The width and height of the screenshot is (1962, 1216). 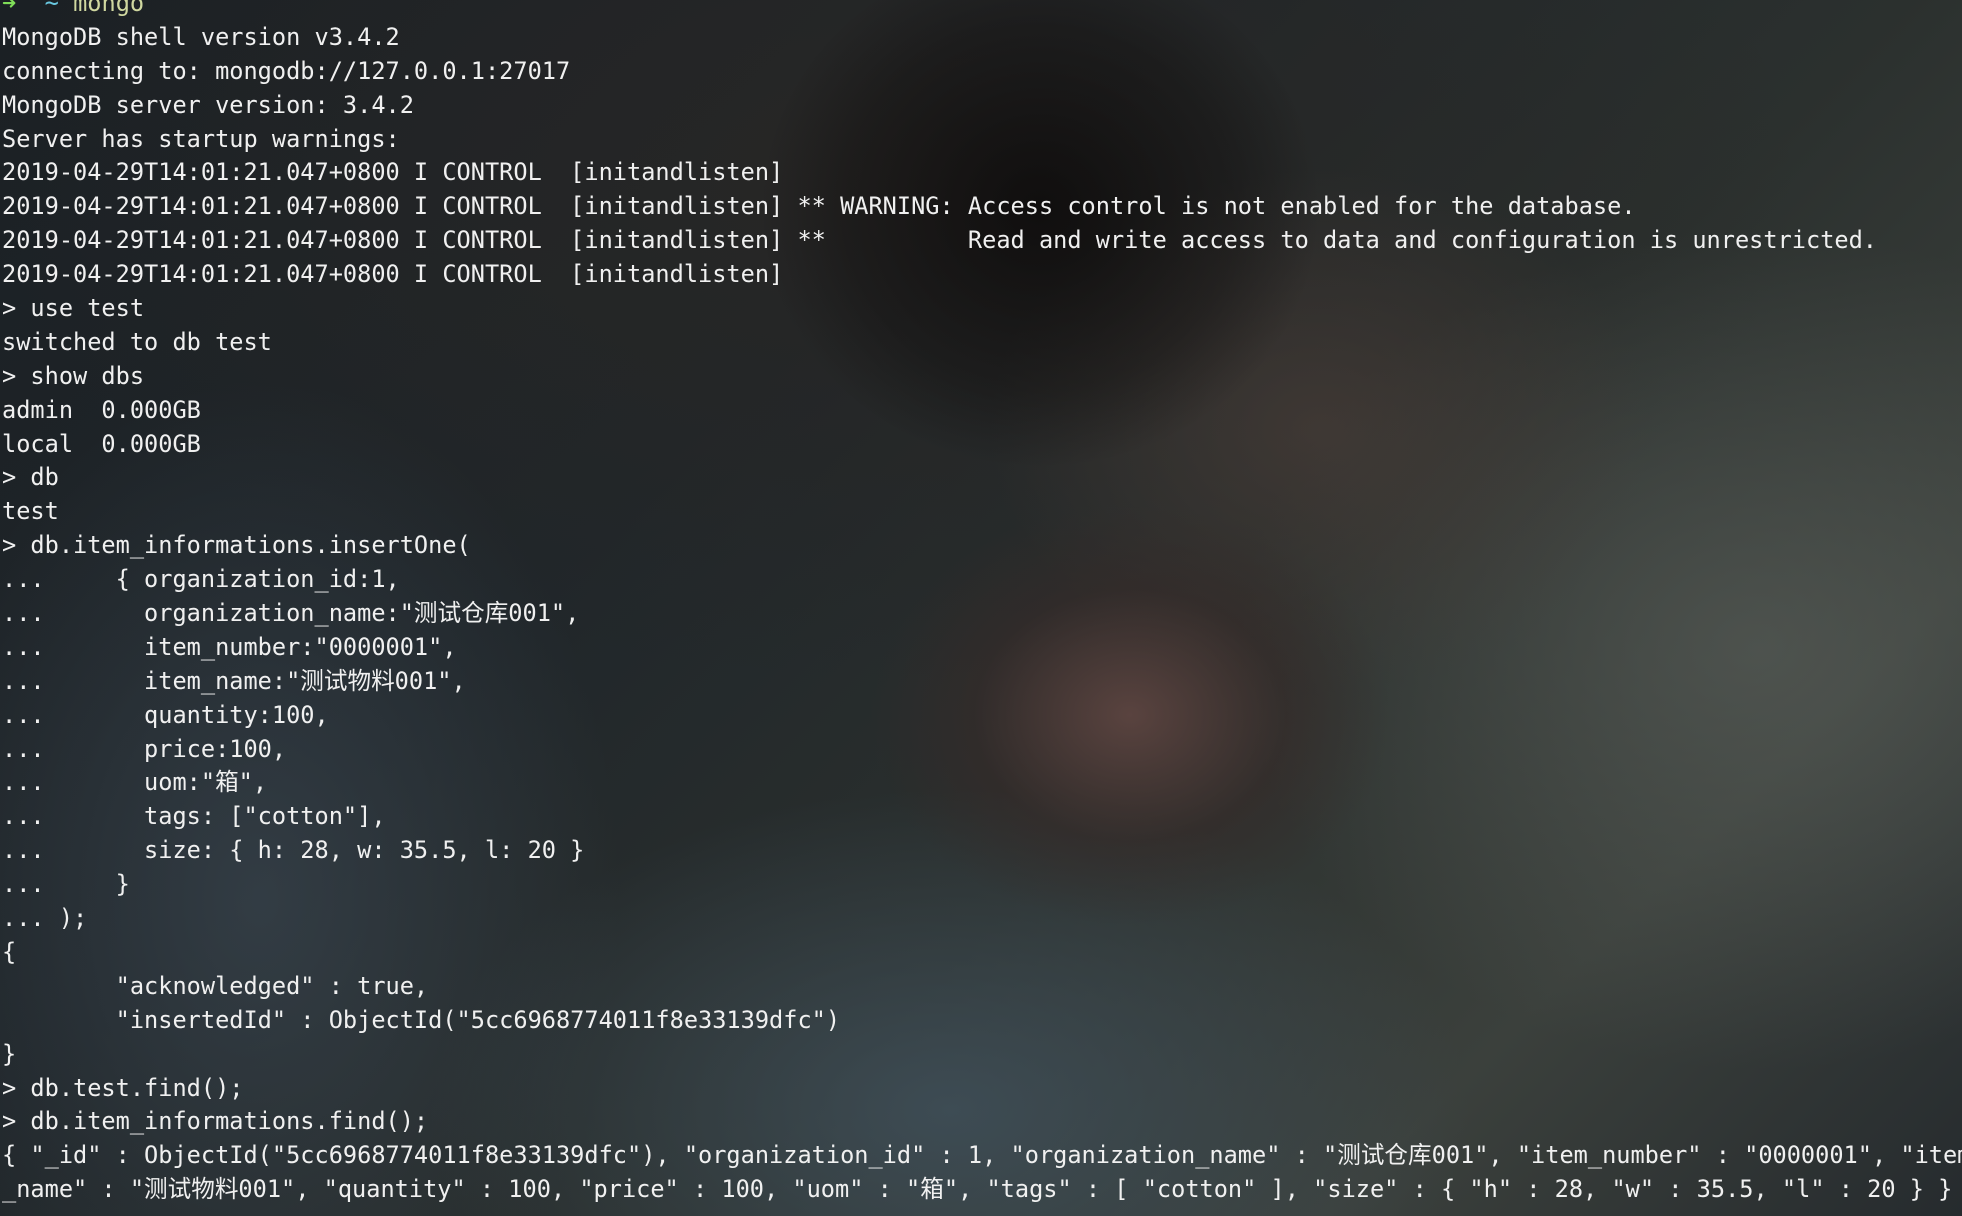 What do you see at coordinates (66, 884) in the screenshot?
I see `terminal-line: ... }` at bounding box center [66, 884].